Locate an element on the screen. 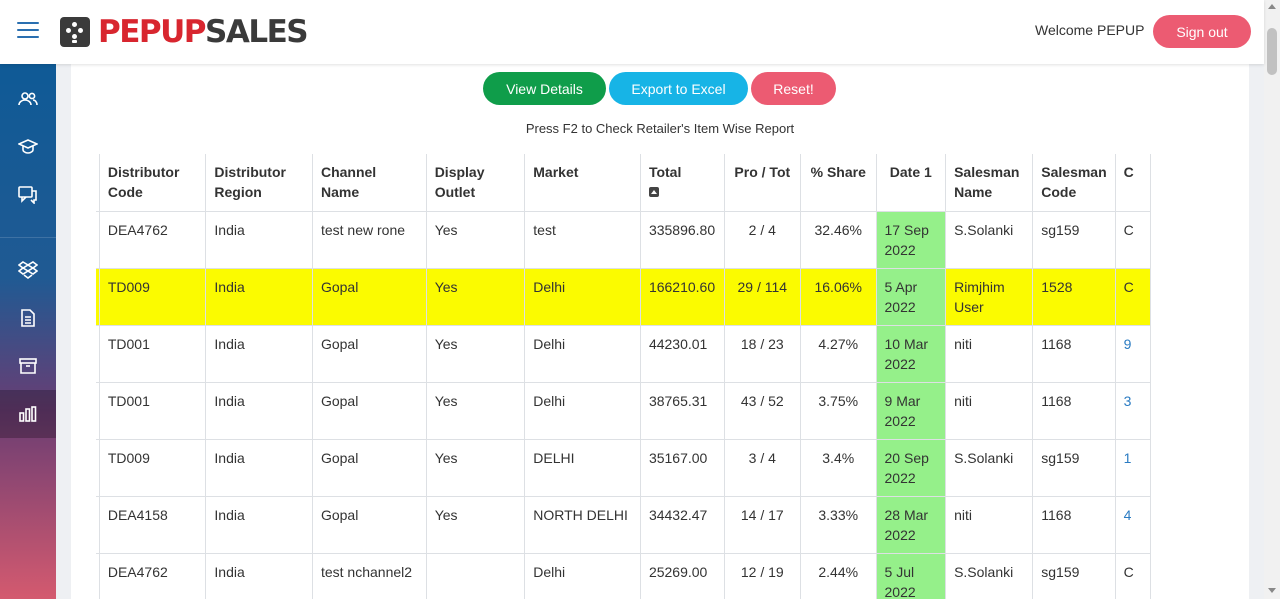 The image size is (1280, 599). cell-pro-tot: 12 / 19 is located at coordinates (762, 576).